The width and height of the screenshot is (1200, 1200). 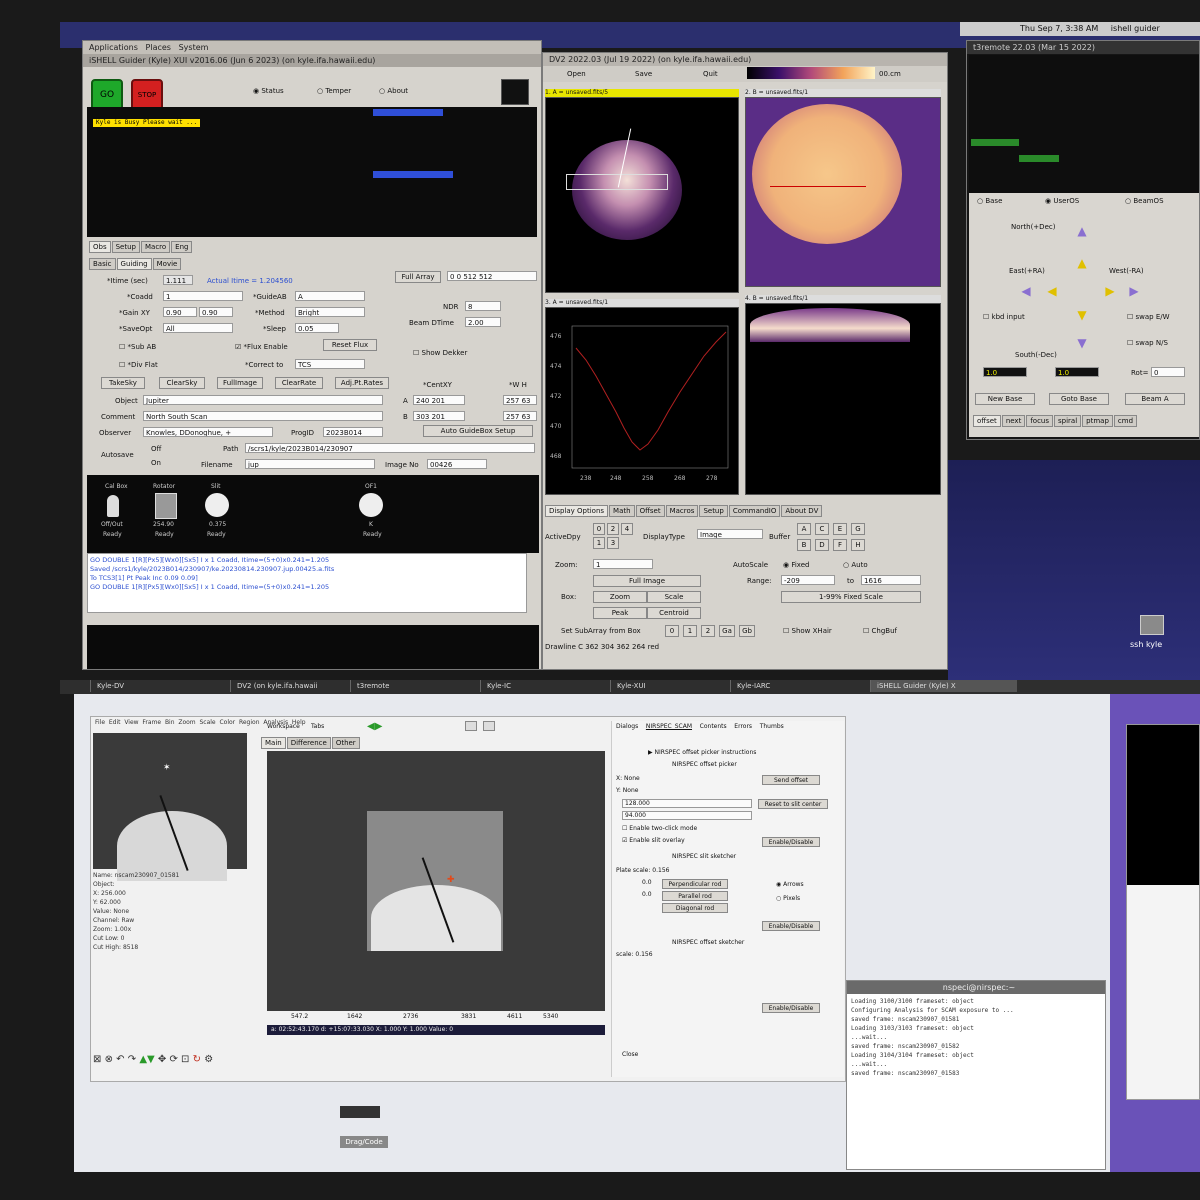 I want to click on close-icon, so click(x=489, y=726).